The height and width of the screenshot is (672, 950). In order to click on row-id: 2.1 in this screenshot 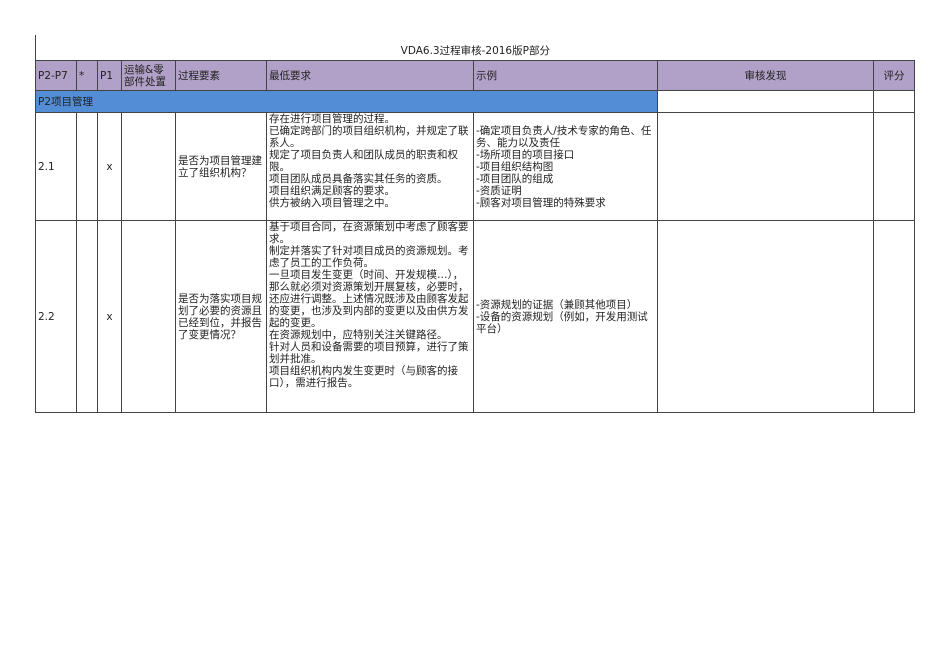, I will do `click(56, 166)`.